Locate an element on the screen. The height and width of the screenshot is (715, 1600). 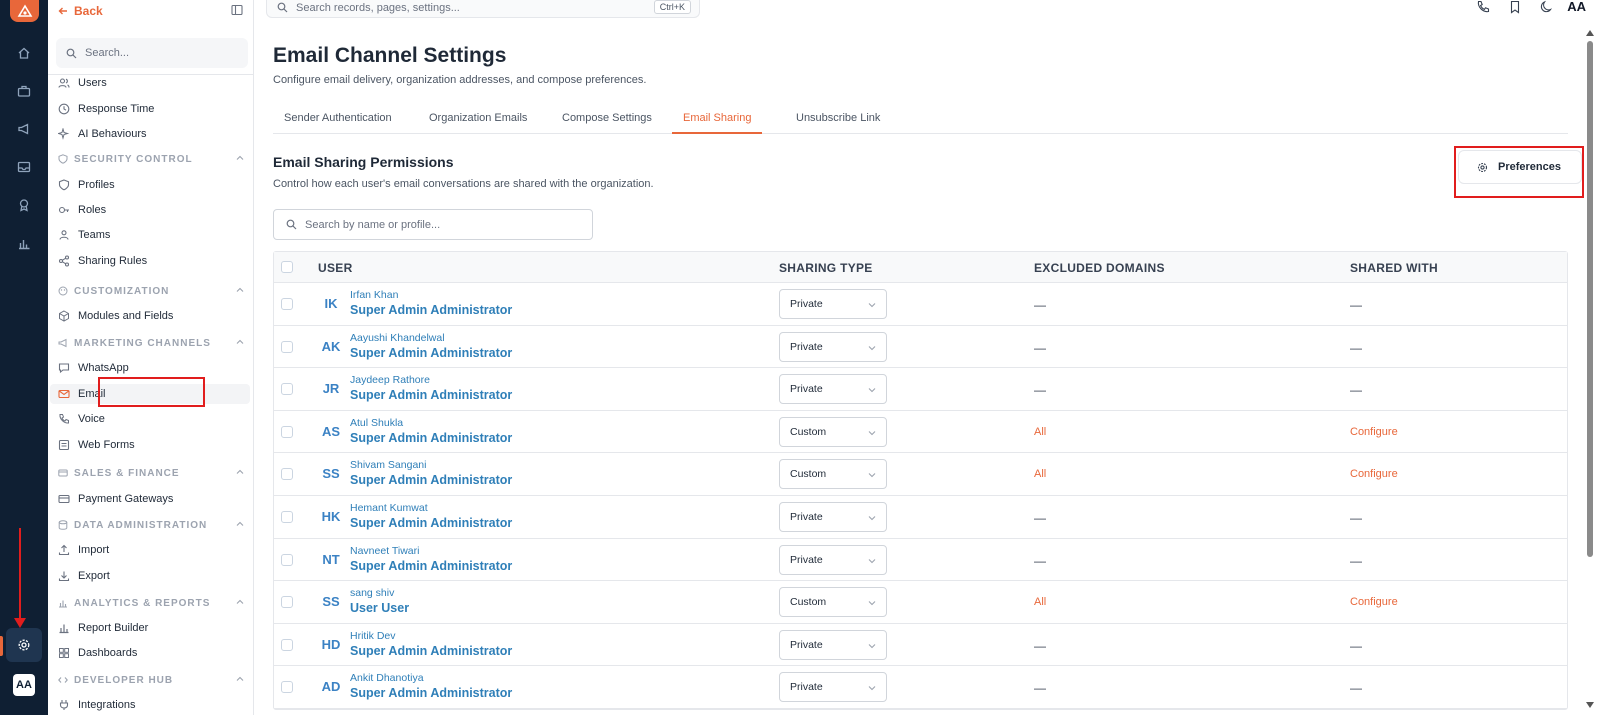
page-scrollbar is located at coordinates (1590, 371).